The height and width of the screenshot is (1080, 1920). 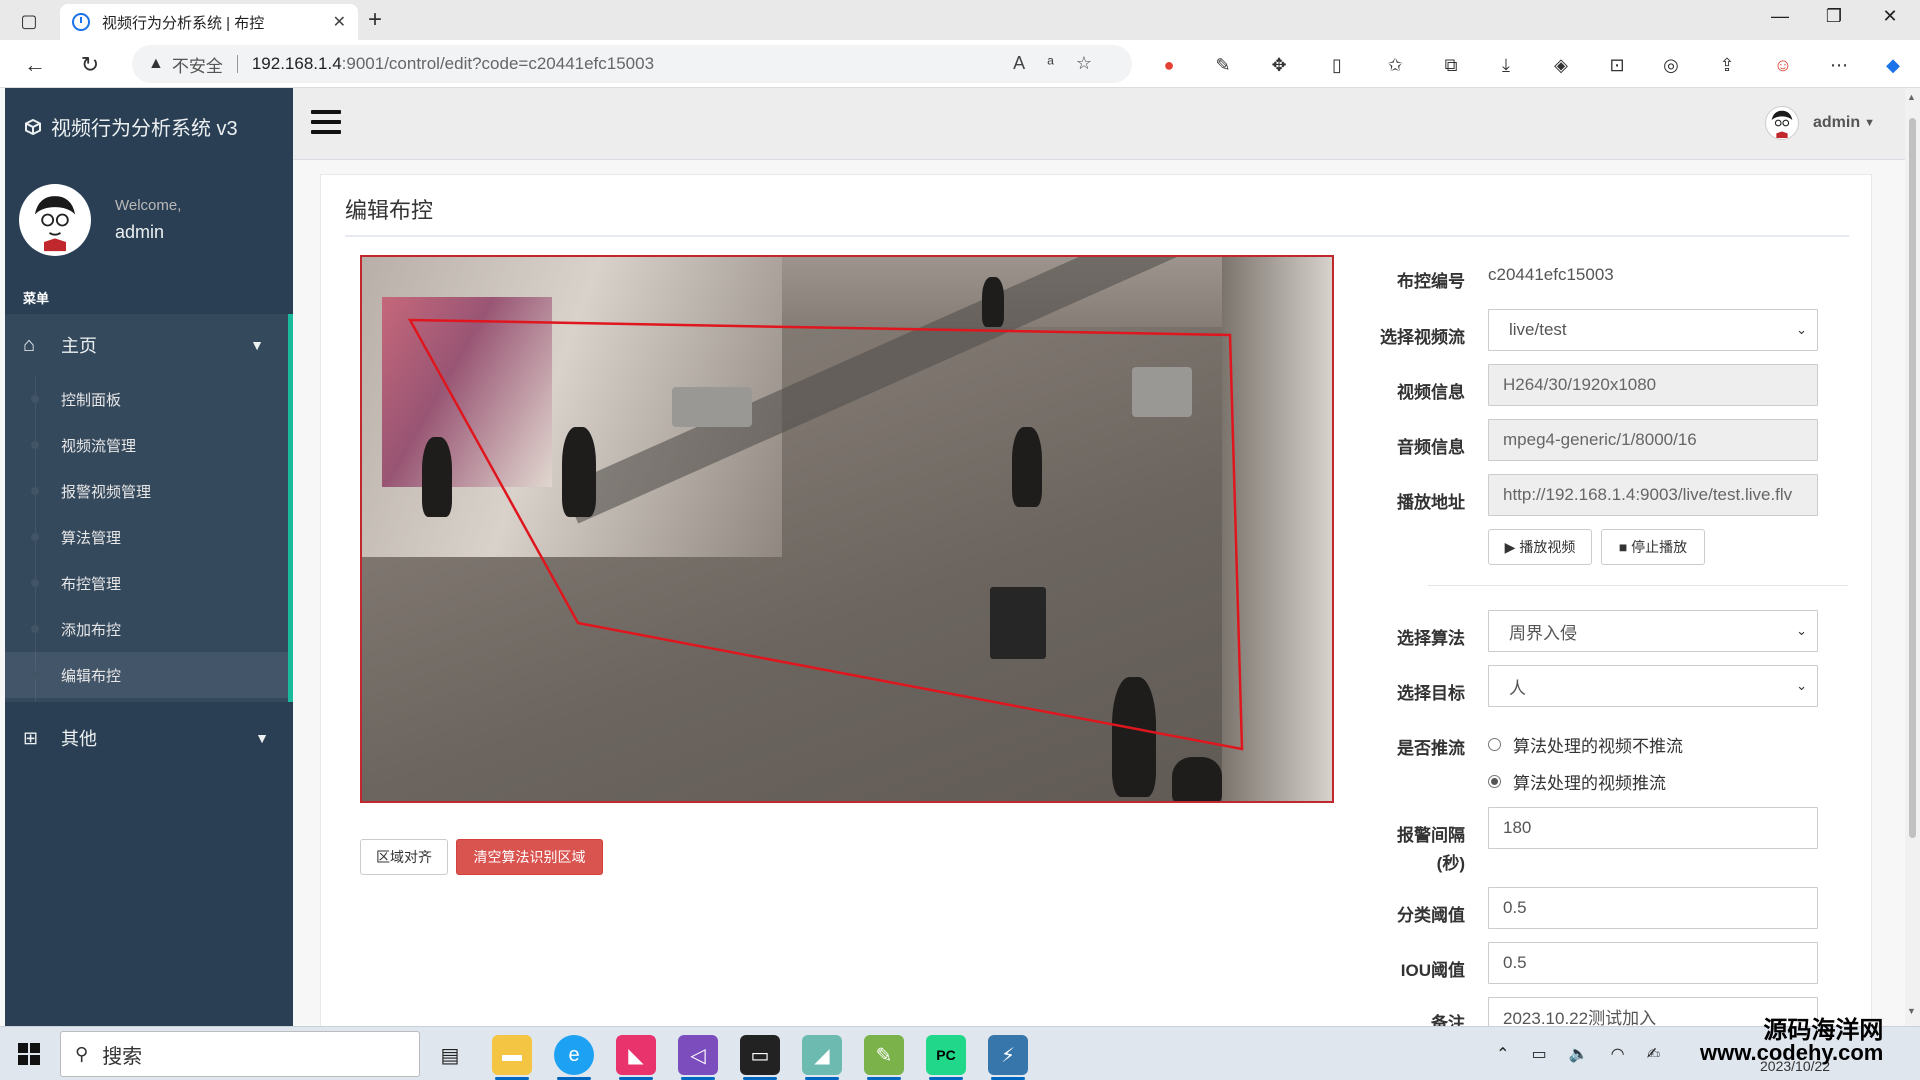 What do you see at coordinates (884, 1055) in the screenshot?
I see `app-green-icon: ✎` at bounding box center [884, 1055].